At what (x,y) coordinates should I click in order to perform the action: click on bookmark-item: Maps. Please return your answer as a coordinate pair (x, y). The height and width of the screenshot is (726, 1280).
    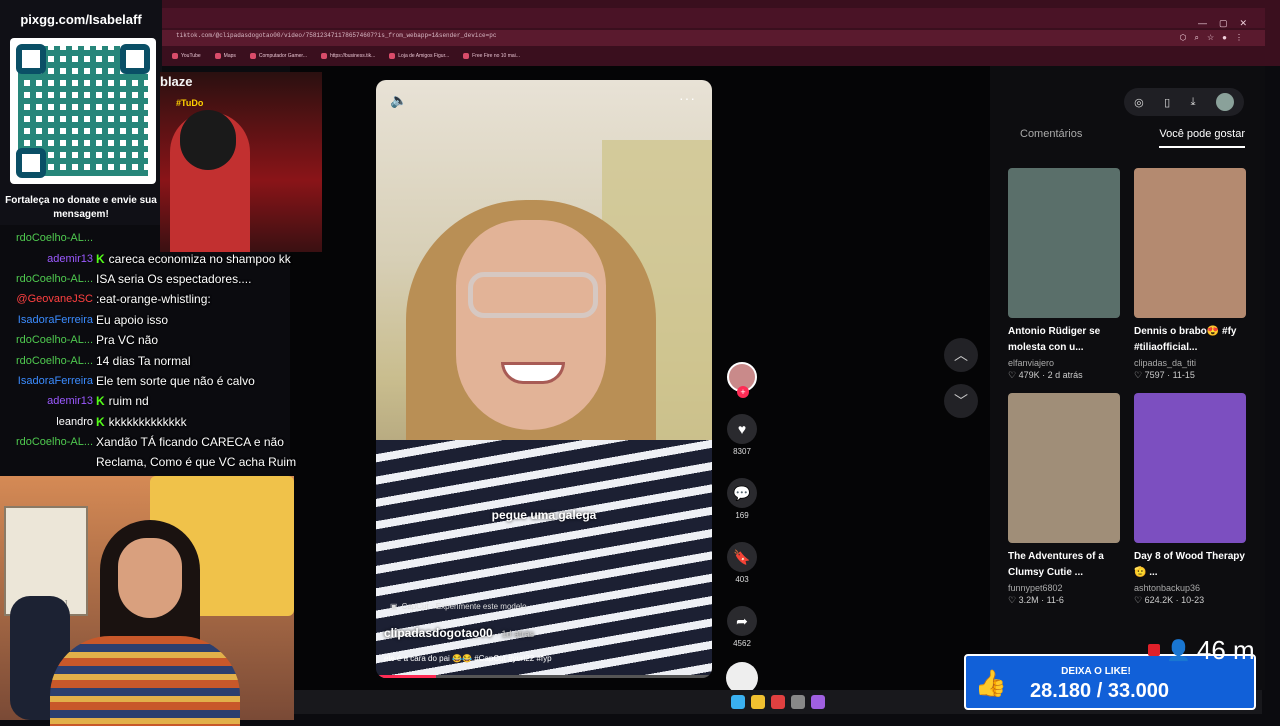
    Looking at the image, I should click on (225, 56).